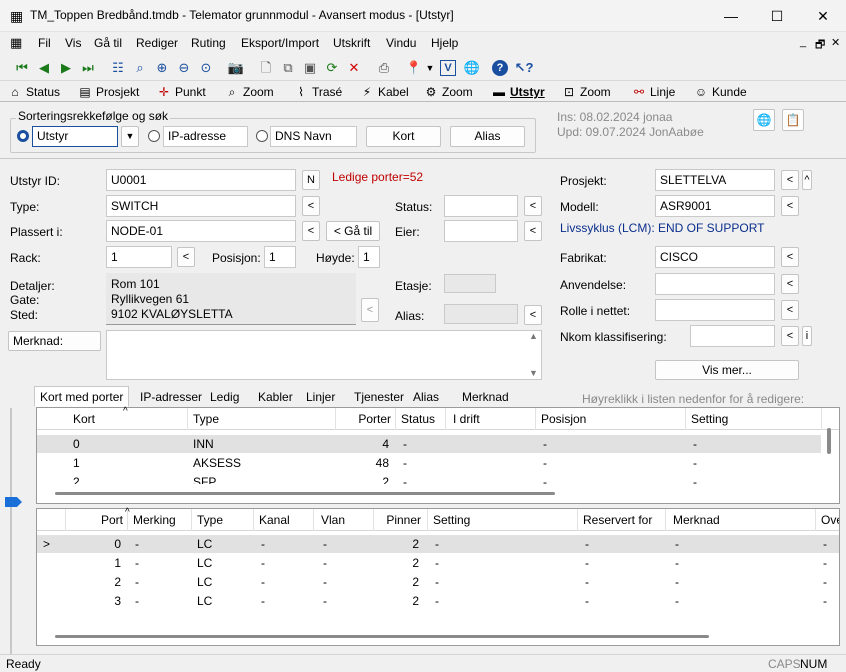 The image size is (846, 672). Describe the element at coordinates (34, 92) in the screenshot. I see `tab-status: ⌂ Status` at that location.